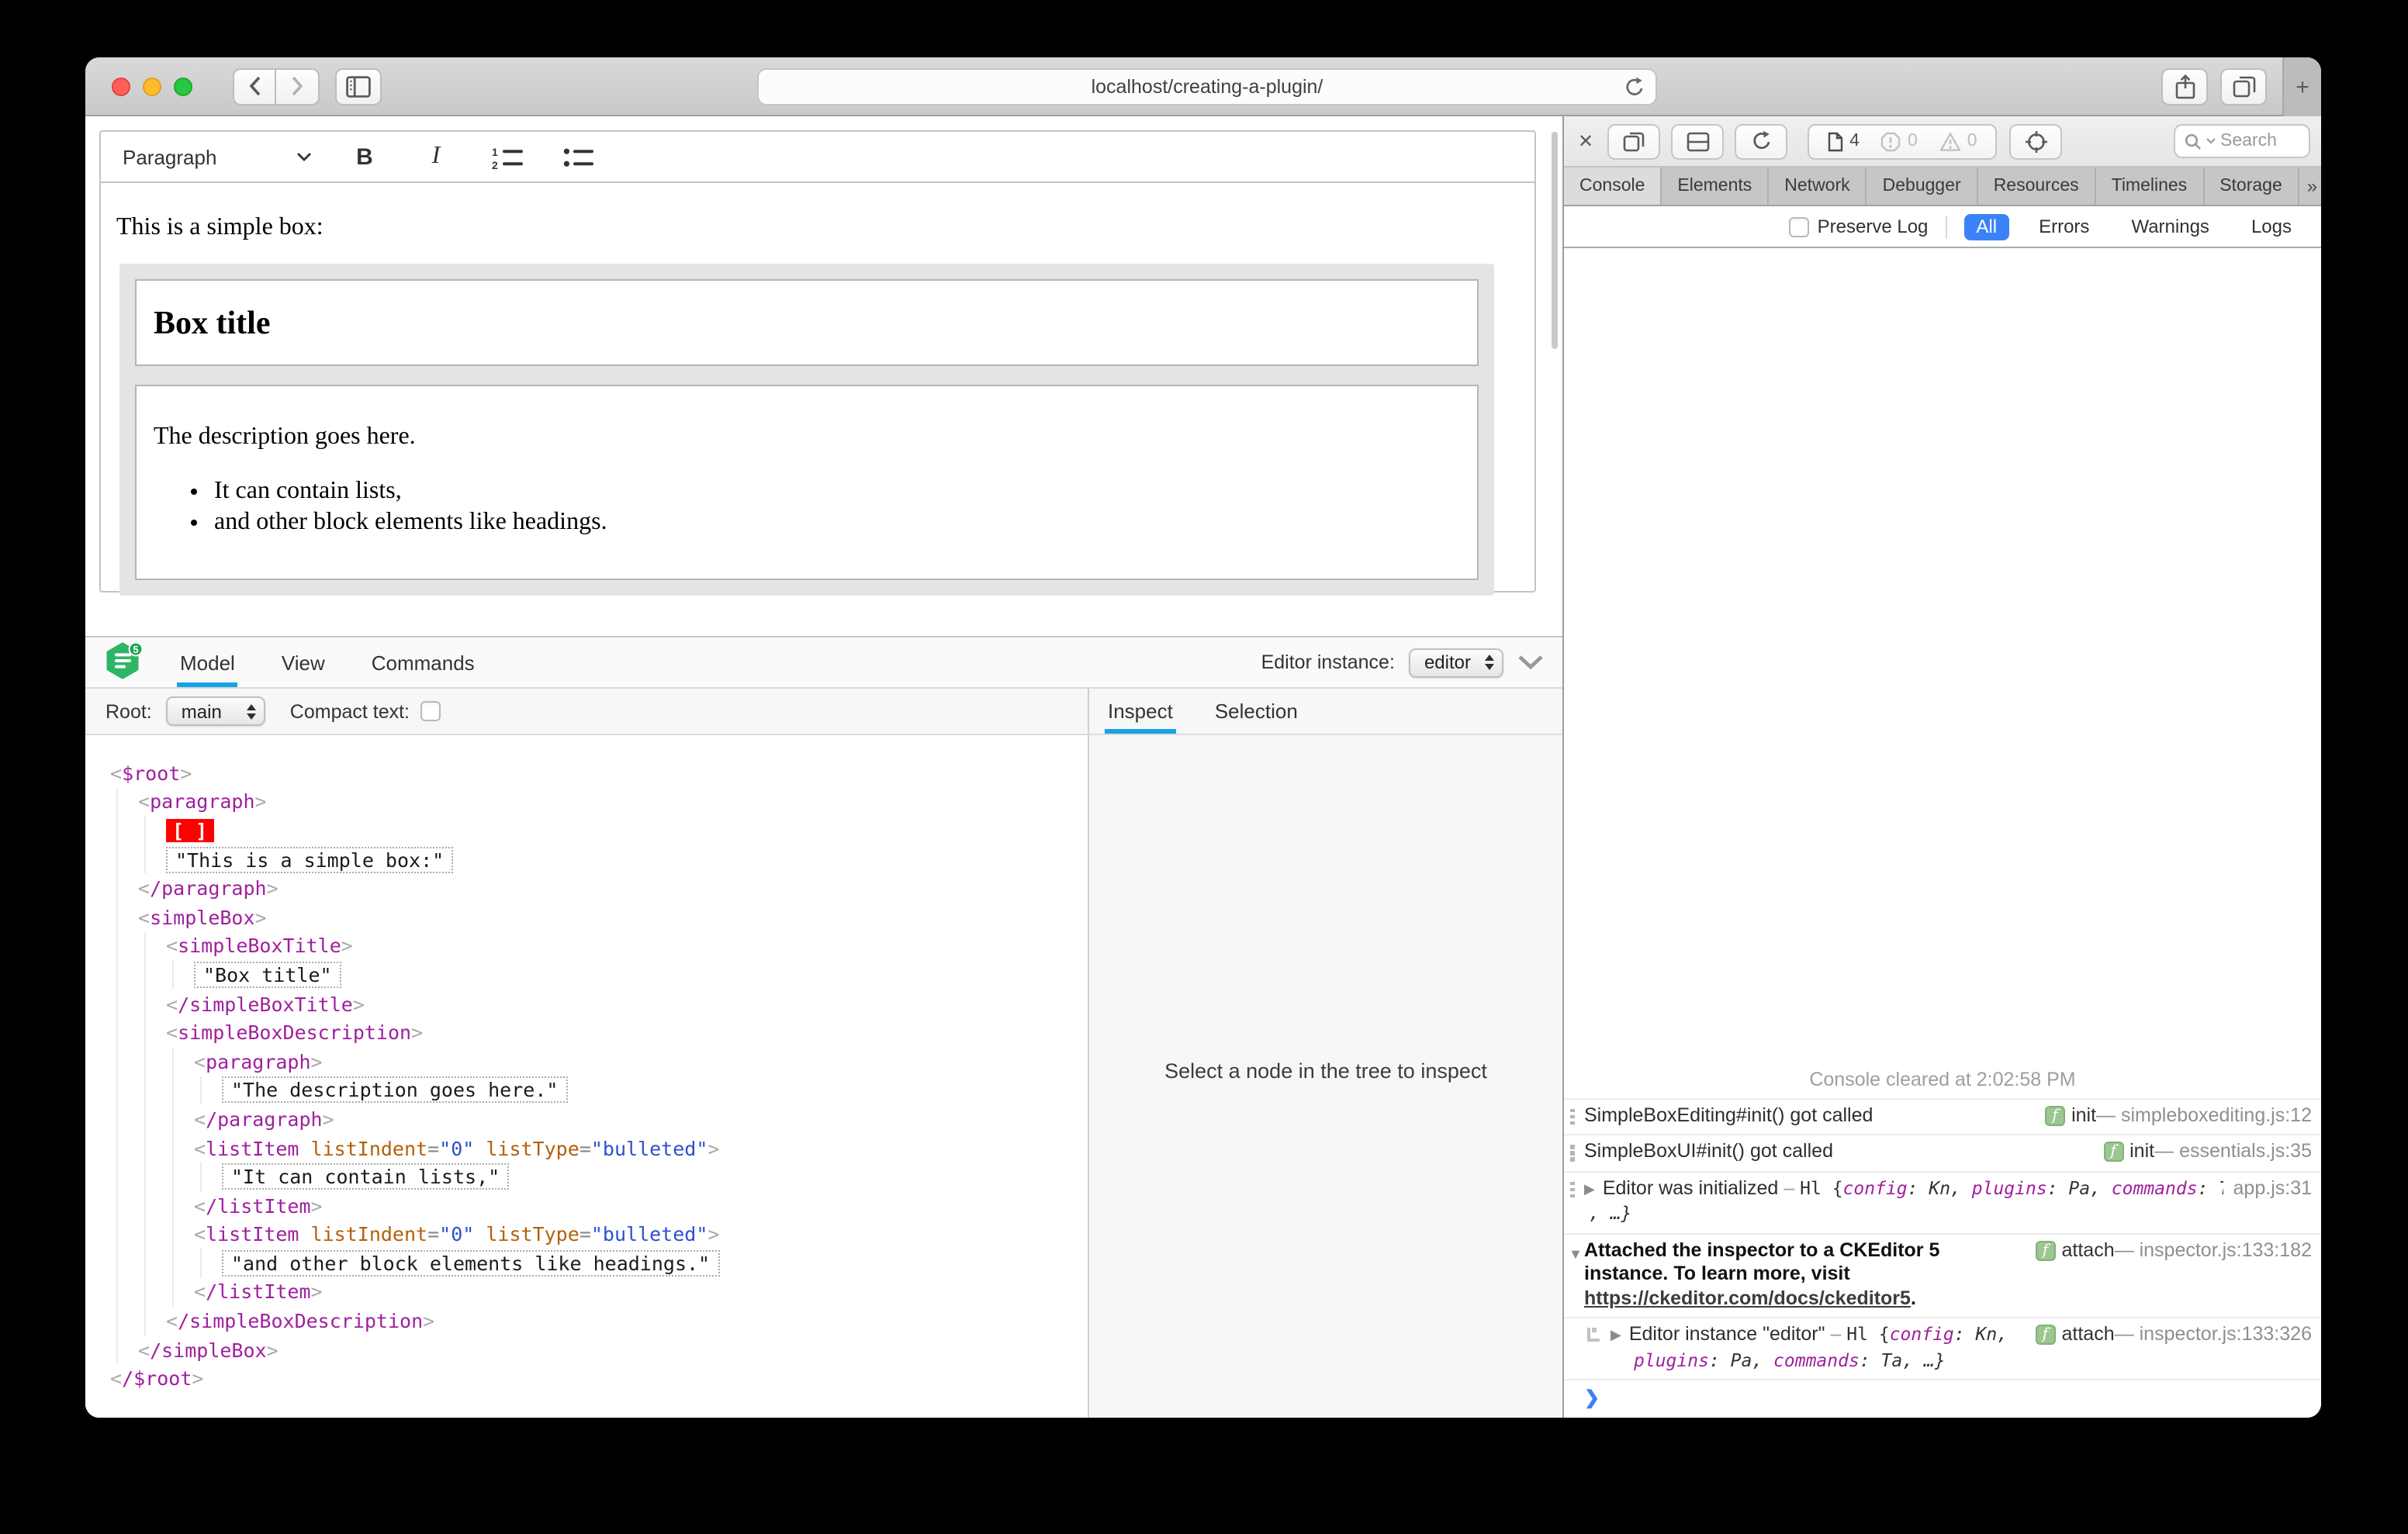 The width and height of the screenshot is (2408, 1534). What do you see at coordinates (2233, 1152) in the screenshot?
I see `source-location: — essentials.js:35` at bounding box center [2233, 1152].